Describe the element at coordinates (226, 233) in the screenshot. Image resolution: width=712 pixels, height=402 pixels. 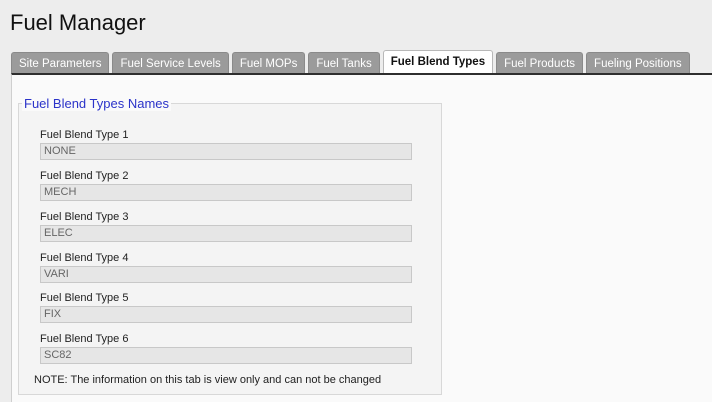
I see `fuel-blend-type-3-input: ELEC` at that location.